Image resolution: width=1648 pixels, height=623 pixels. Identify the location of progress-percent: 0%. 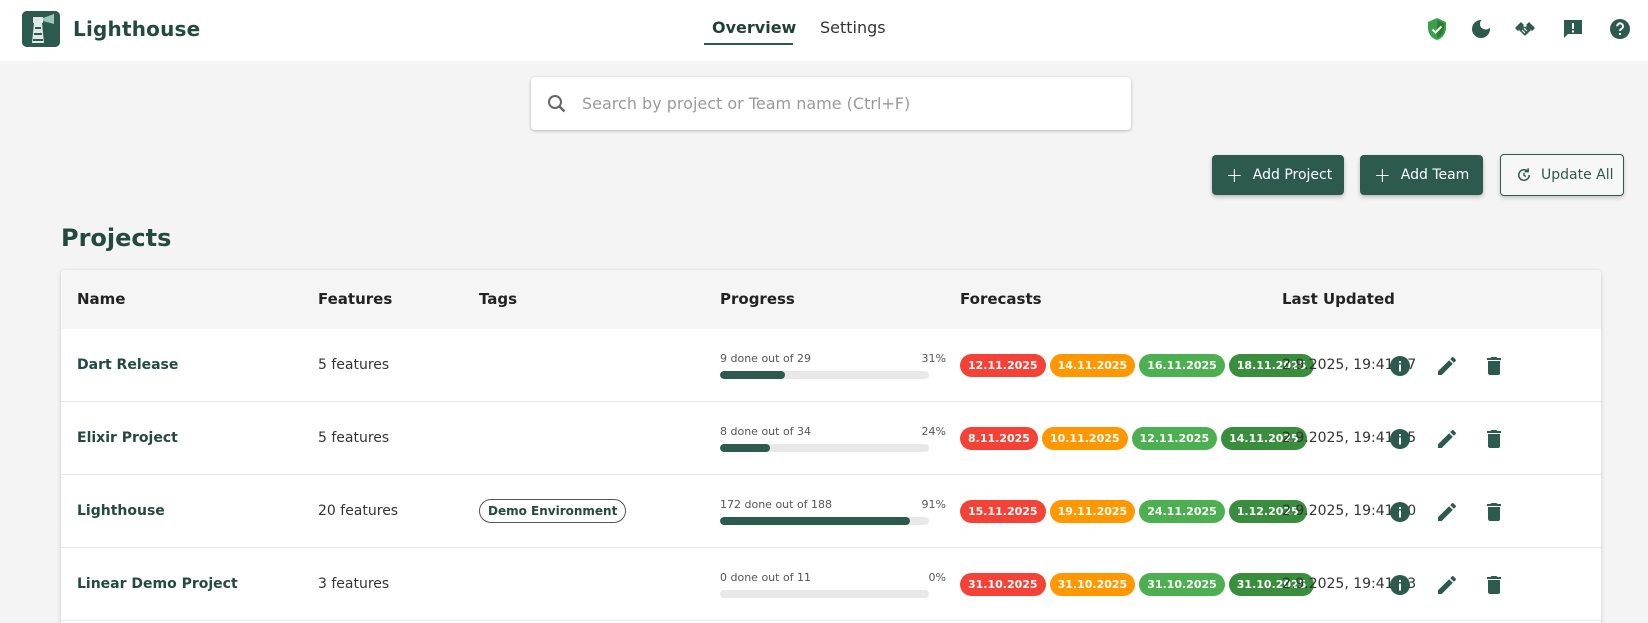
(937, 577).